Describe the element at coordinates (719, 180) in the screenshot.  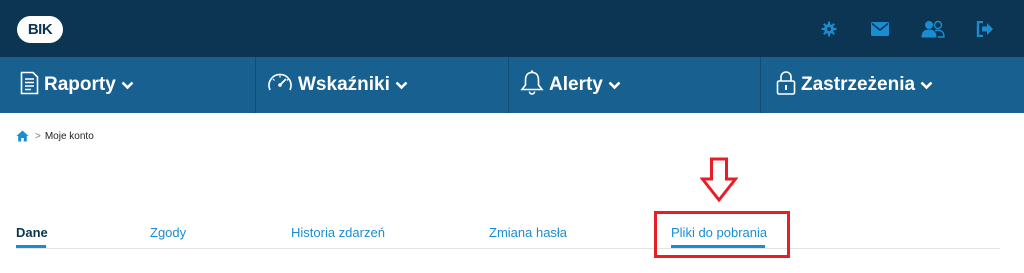
I see `annotation-arrow-down-icon` at that location.